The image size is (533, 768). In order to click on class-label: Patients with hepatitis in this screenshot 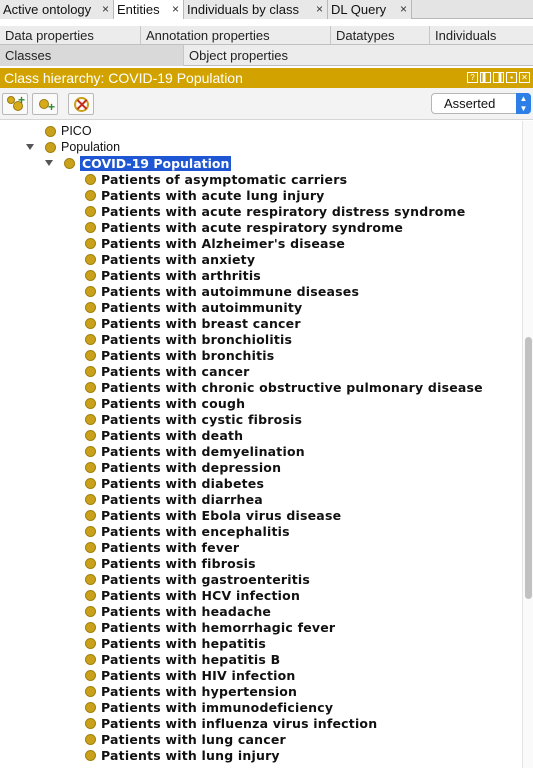, I will do `click(184, 643)`.